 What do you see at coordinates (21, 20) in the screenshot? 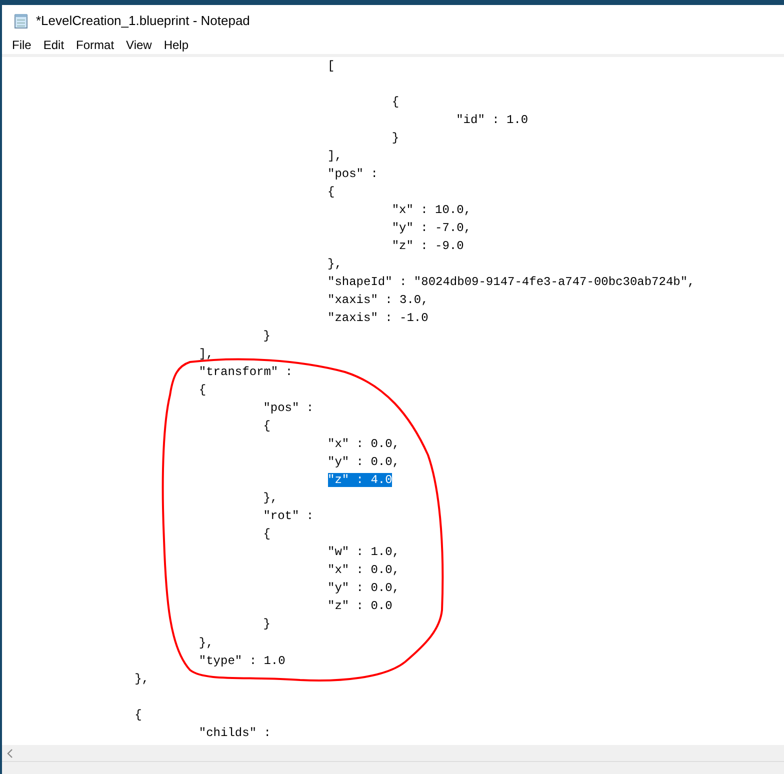
I see `notepad-icon` at bounding box center [21, 20].